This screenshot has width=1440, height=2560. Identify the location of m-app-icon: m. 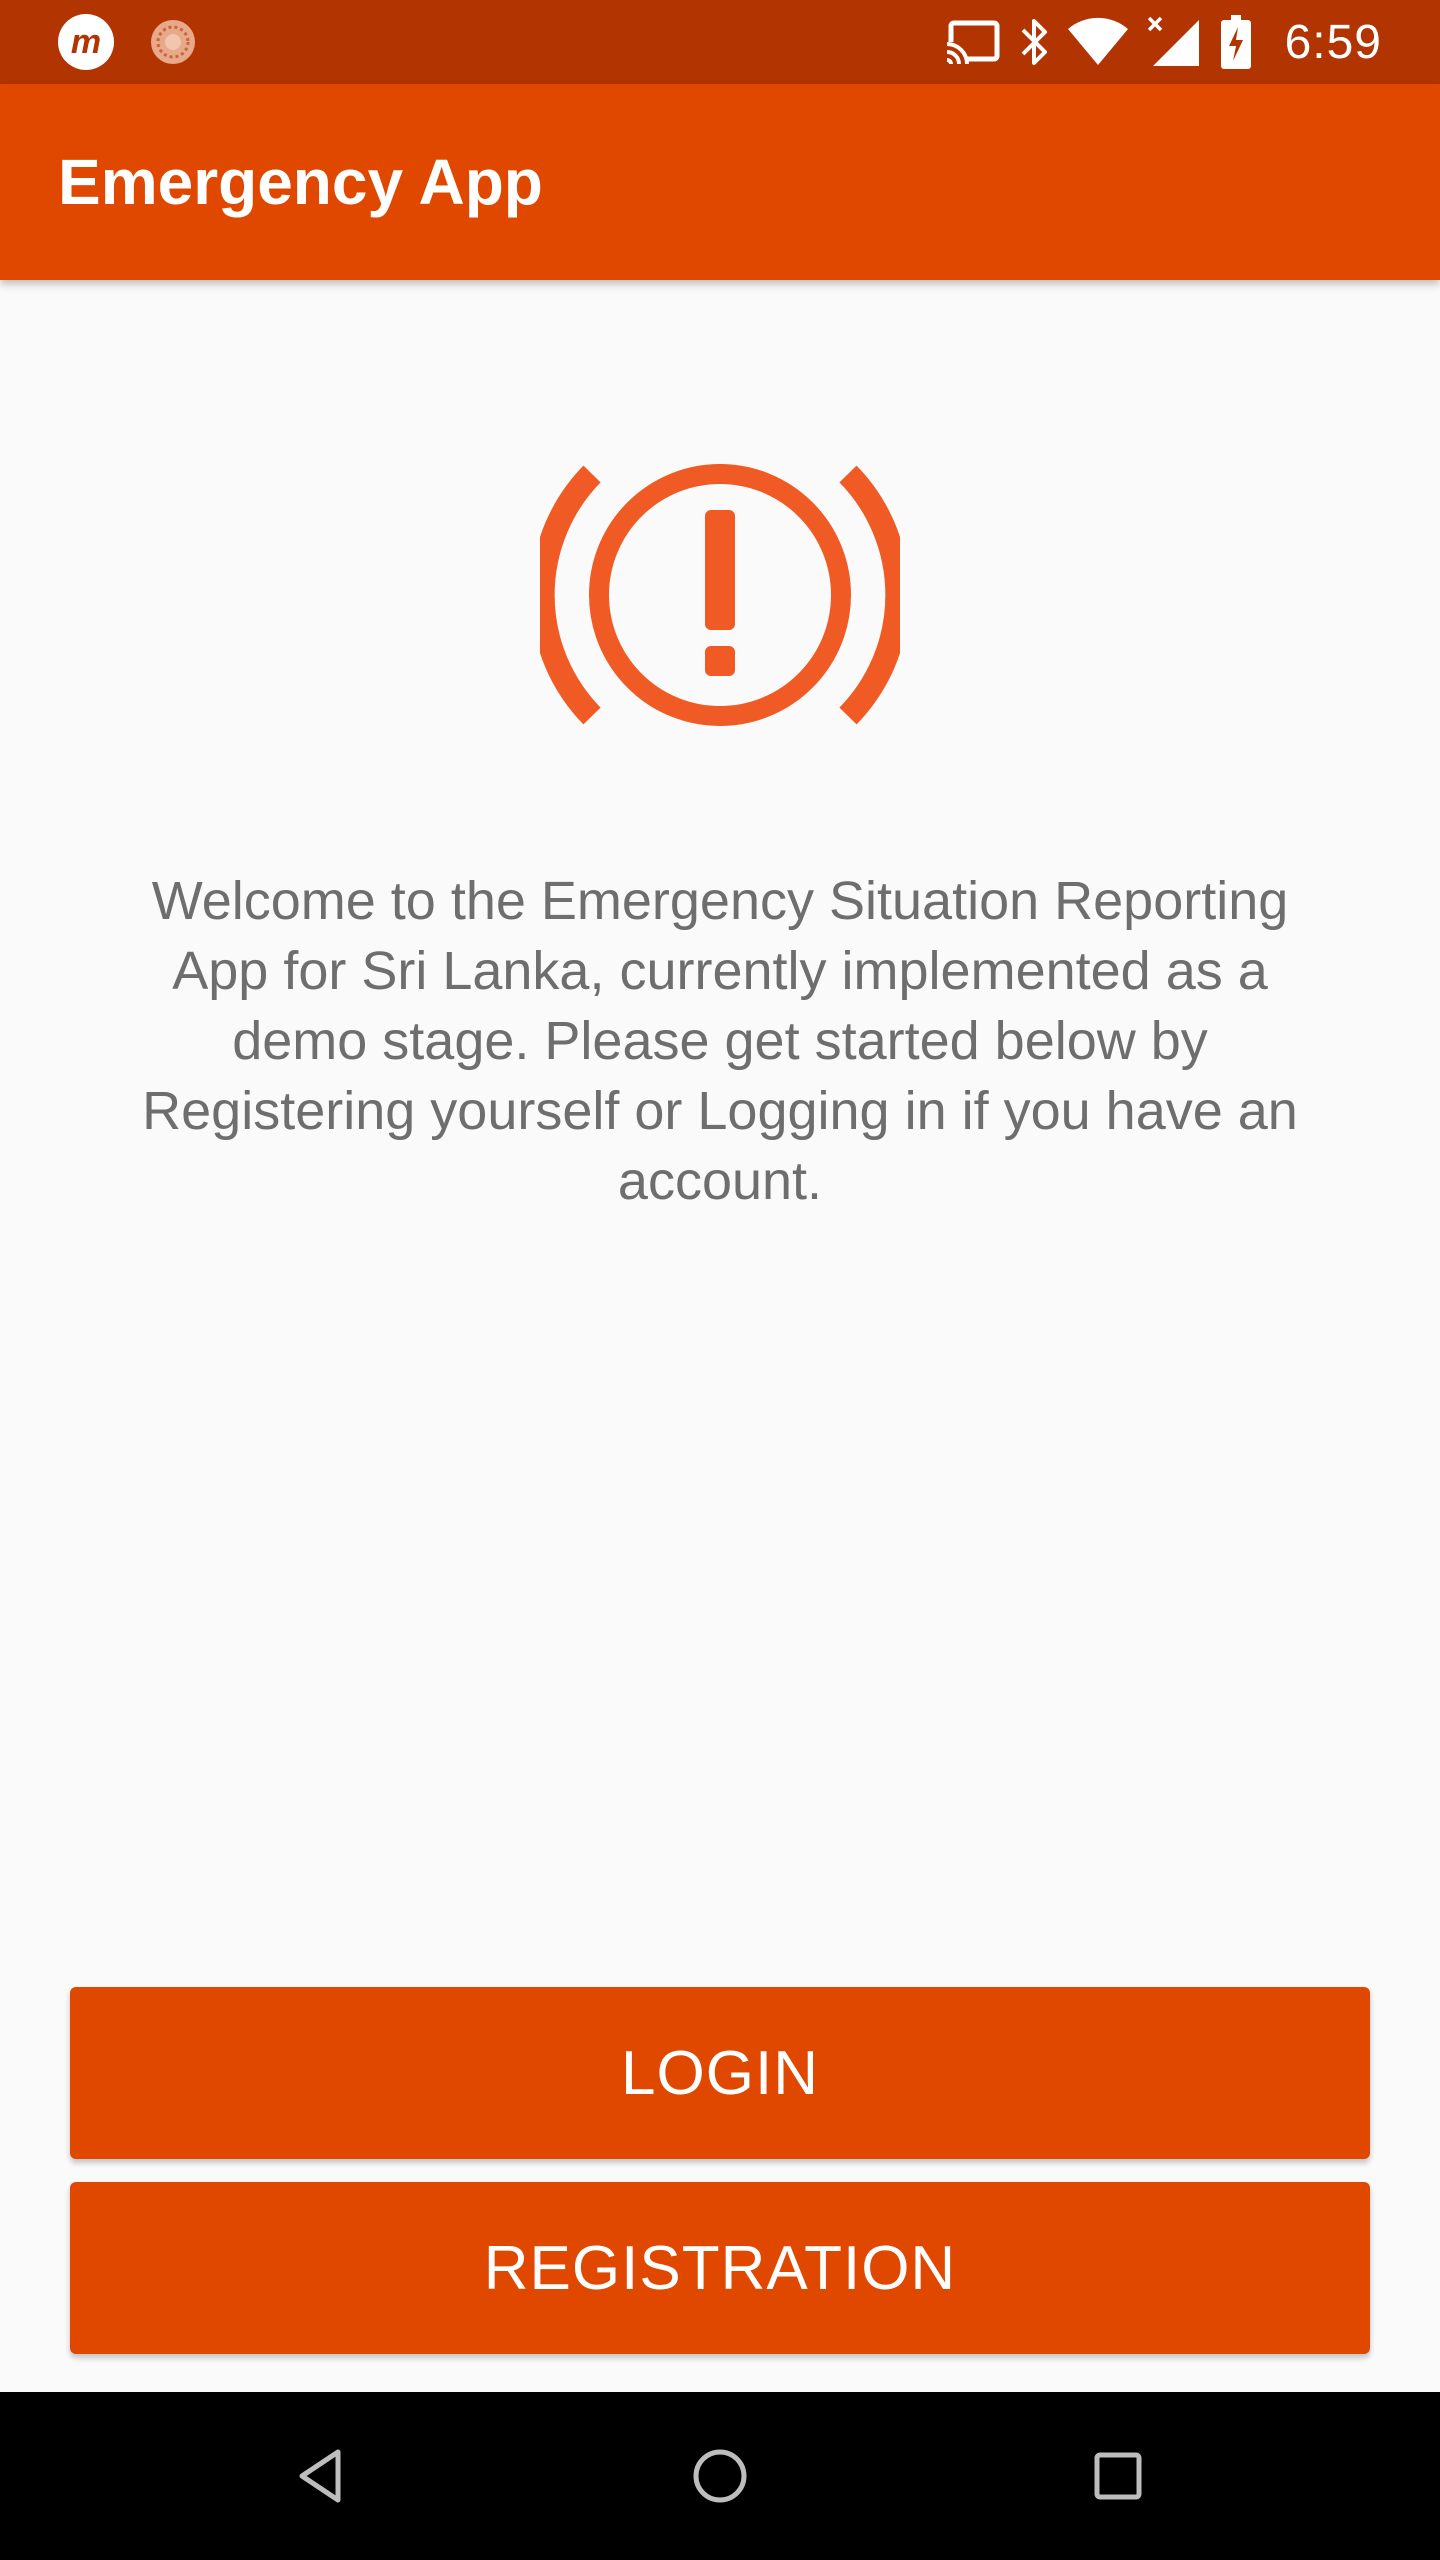
(86, 42).